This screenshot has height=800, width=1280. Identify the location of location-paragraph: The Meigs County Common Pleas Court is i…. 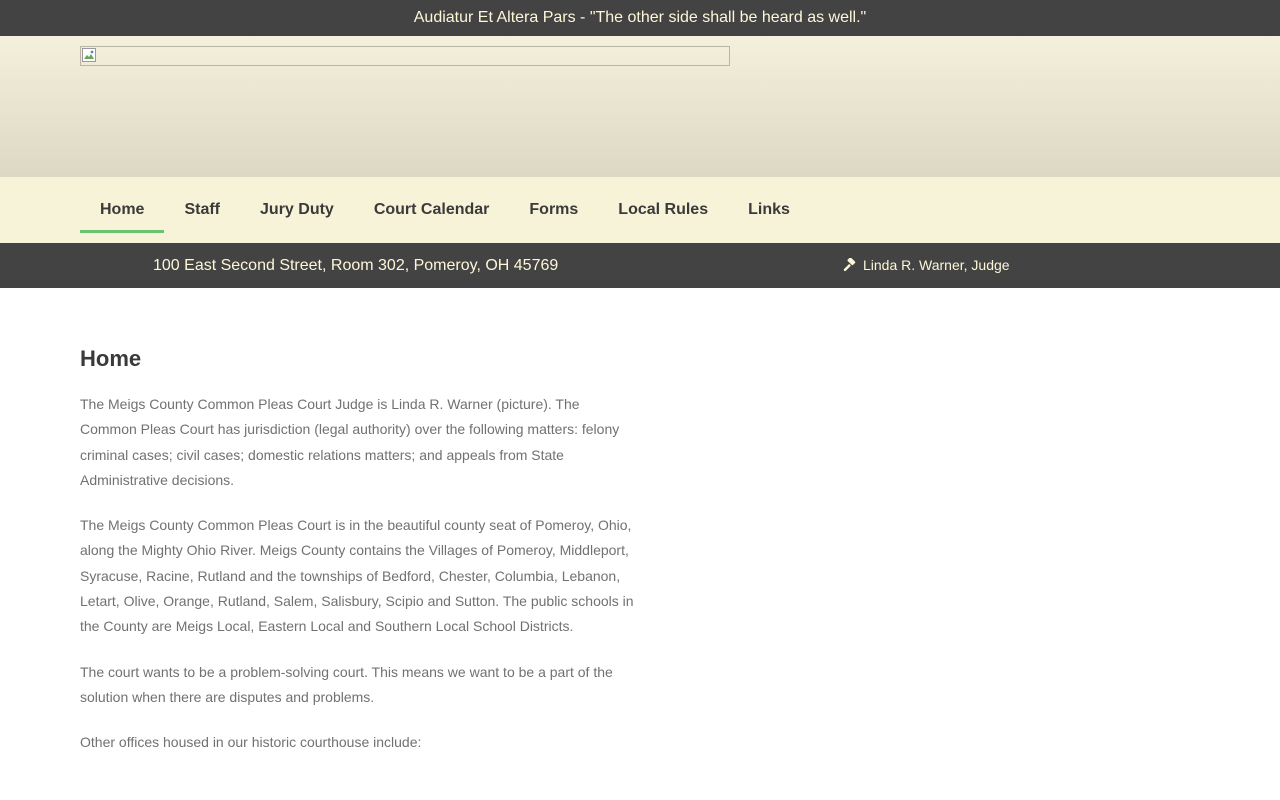
(357, 576).